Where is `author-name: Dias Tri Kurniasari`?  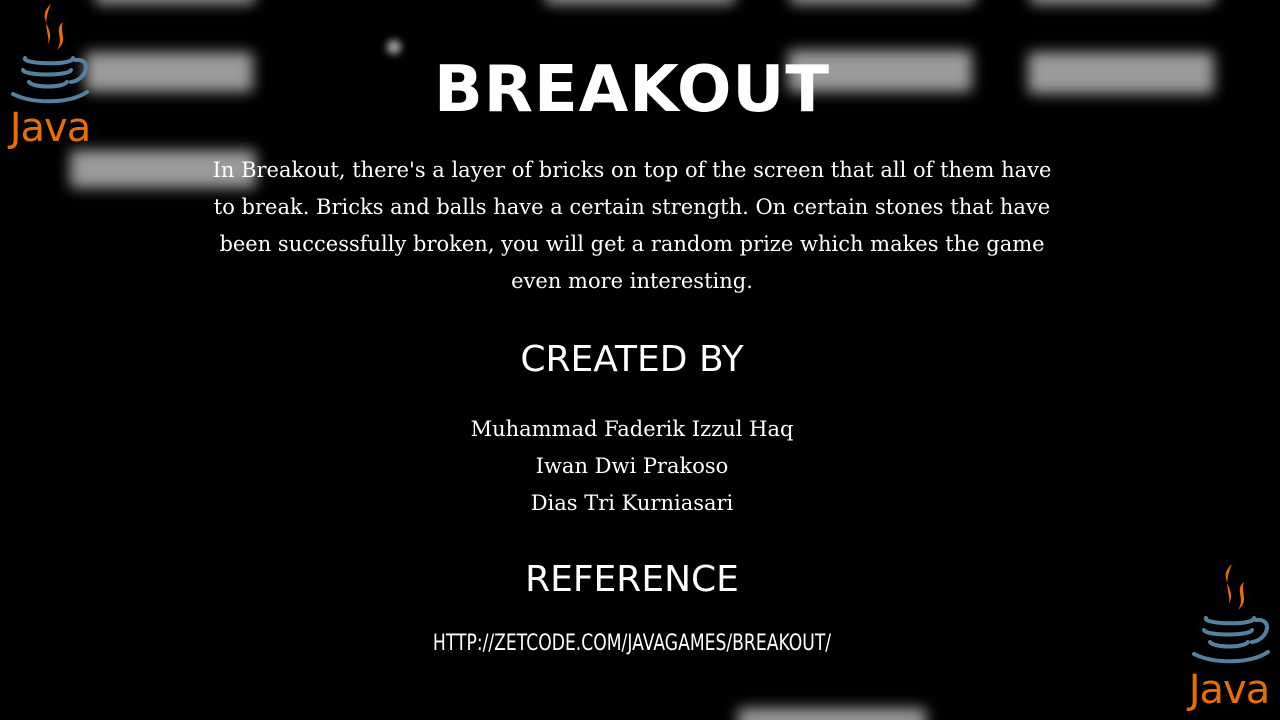 author-name: Dias Tri Kurniasari is located at coordinates (632, 503).